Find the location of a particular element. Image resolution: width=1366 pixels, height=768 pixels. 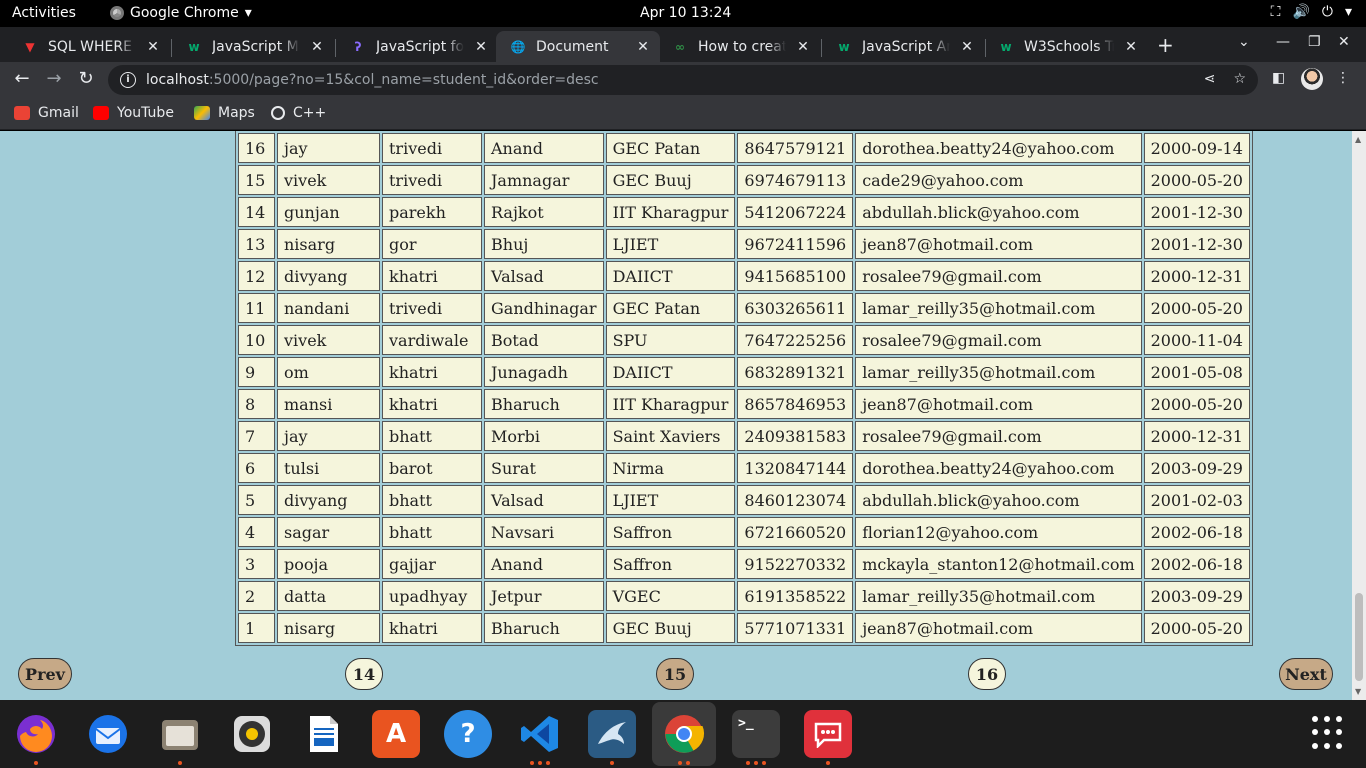

bookmark-gmail: Gmail is located at coordinates (46, 113).